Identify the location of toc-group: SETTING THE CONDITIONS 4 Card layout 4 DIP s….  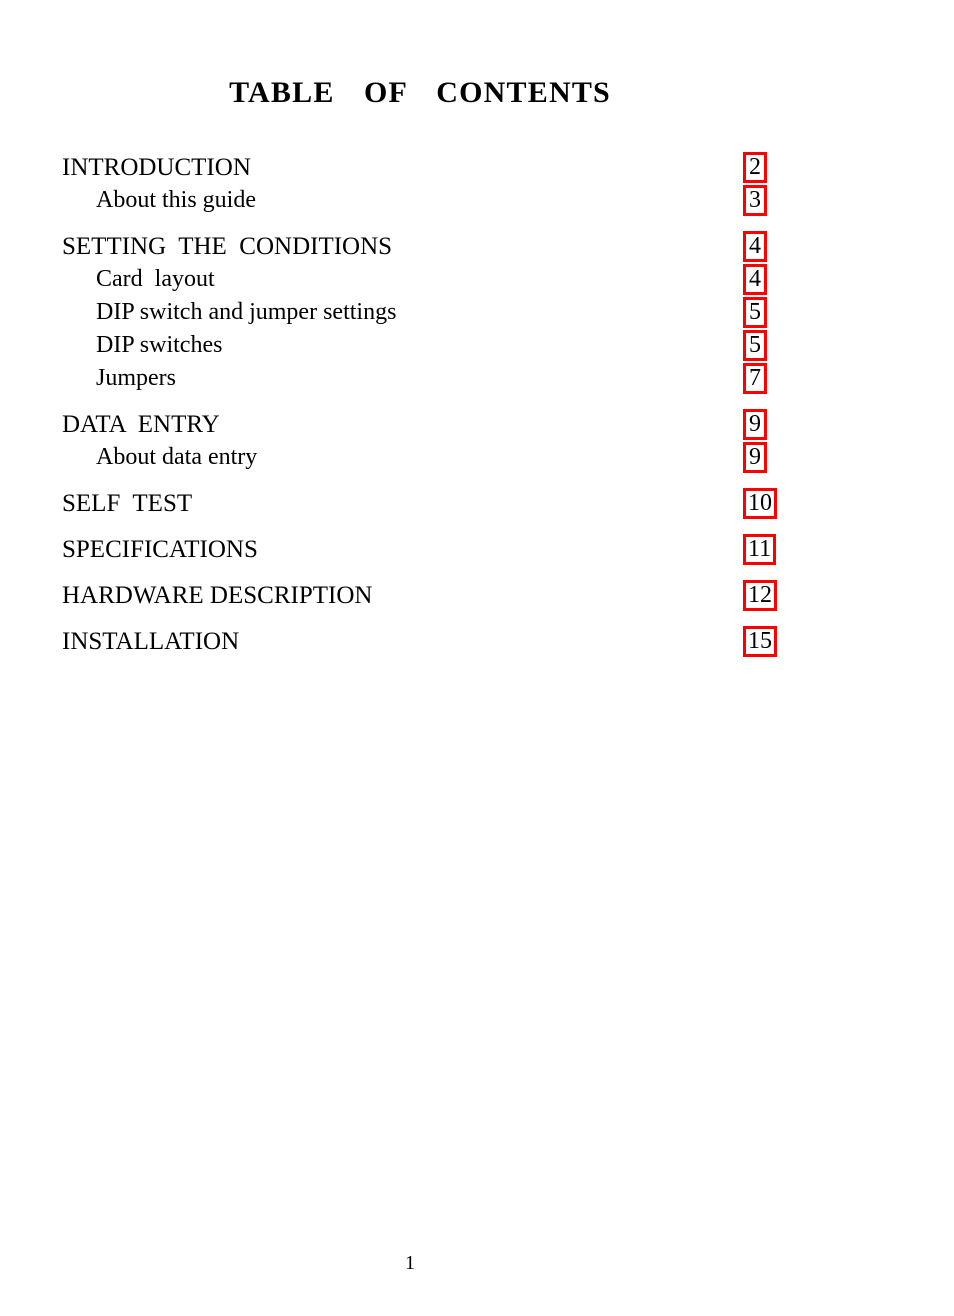
(477, 313).